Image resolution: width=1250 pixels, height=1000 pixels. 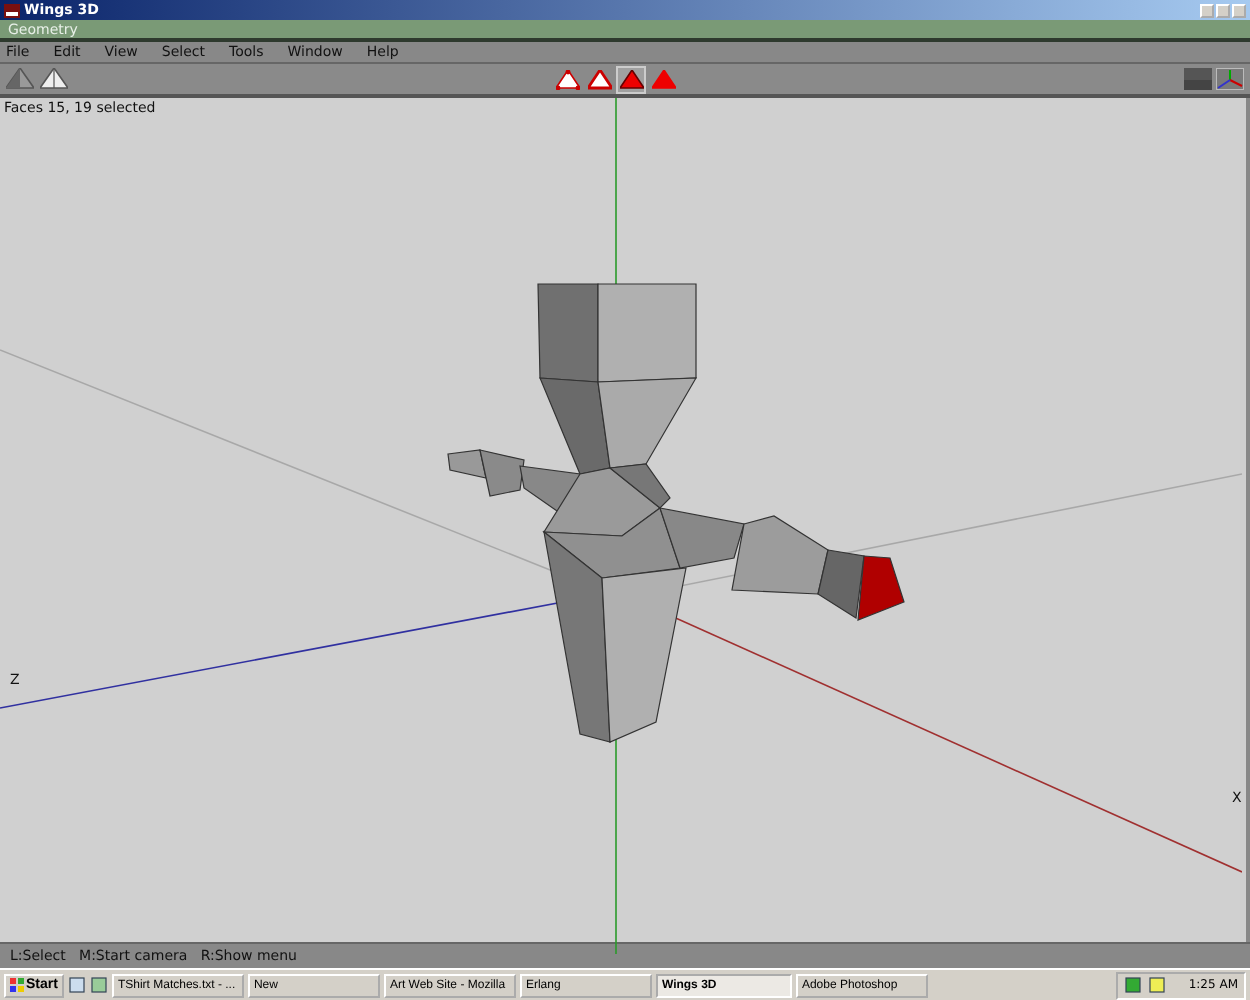 I want to click on wireframe-icon, so click(x=54, y=79).